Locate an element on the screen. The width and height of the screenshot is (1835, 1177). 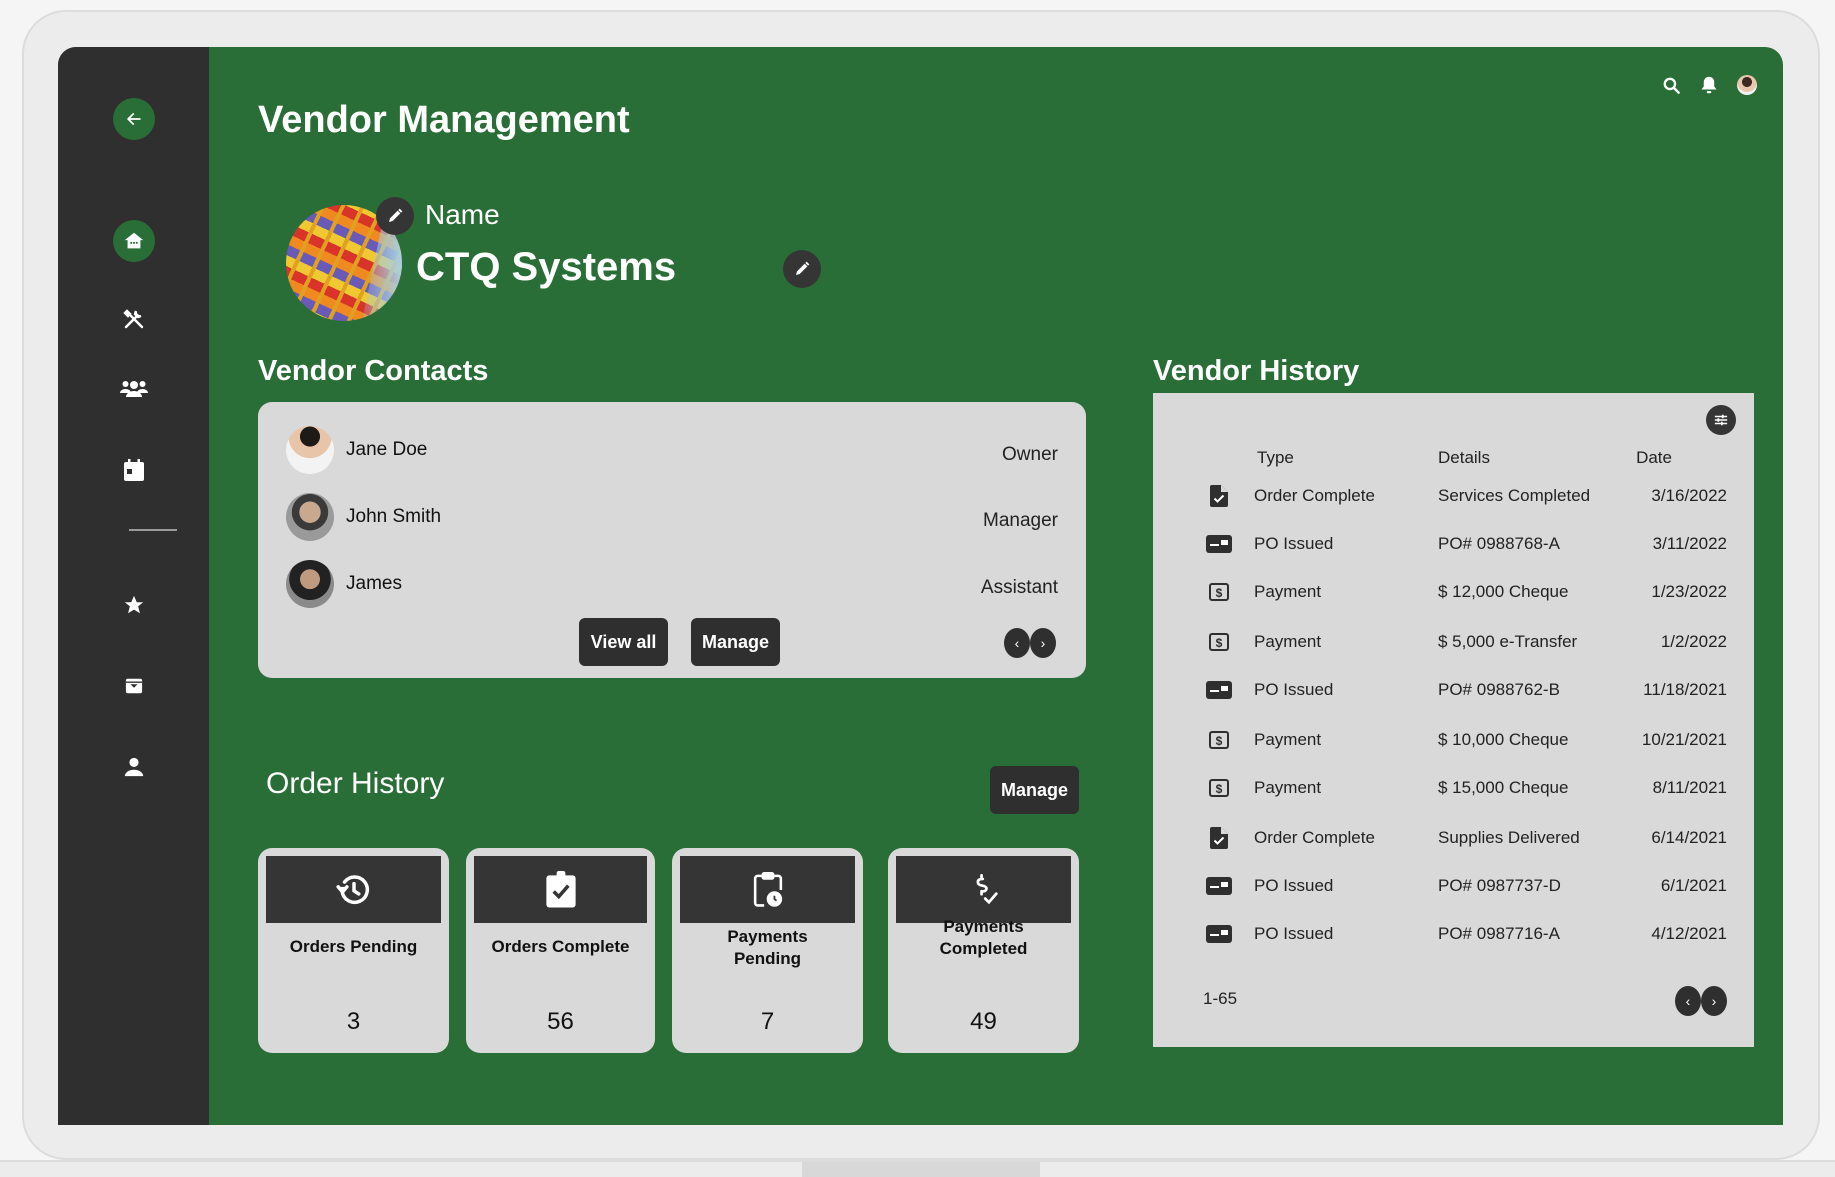
sliders-icon is located at coordinates (1721, 420).